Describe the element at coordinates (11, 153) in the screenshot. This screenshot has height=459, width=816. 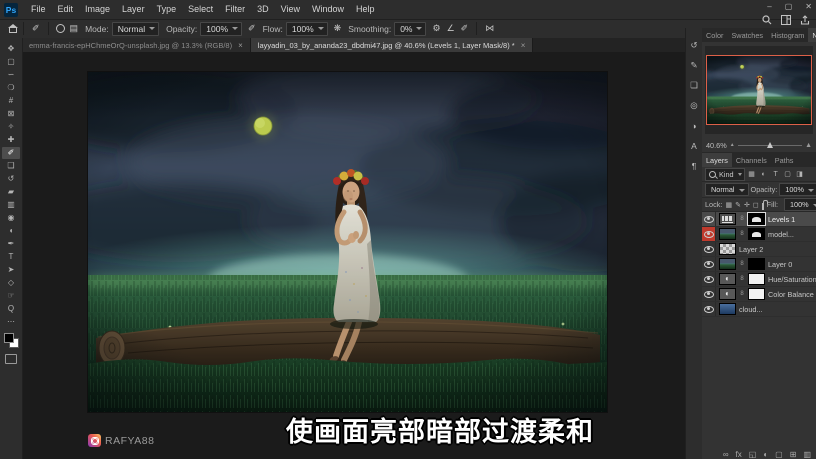
I see `brush-tool: ✐` at that location.